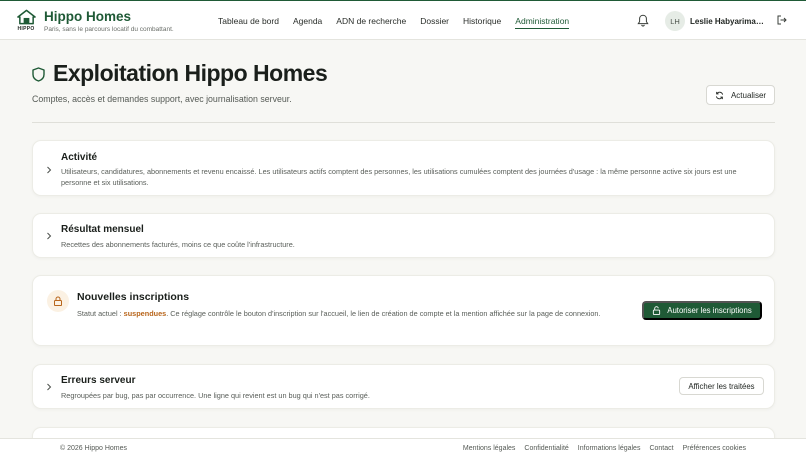 This screenshot has width=806, height=458. Describe the element at coordinates (133, 297) in the screenshot. I see `signups-title: Nouvelles inscriptions` at that location.